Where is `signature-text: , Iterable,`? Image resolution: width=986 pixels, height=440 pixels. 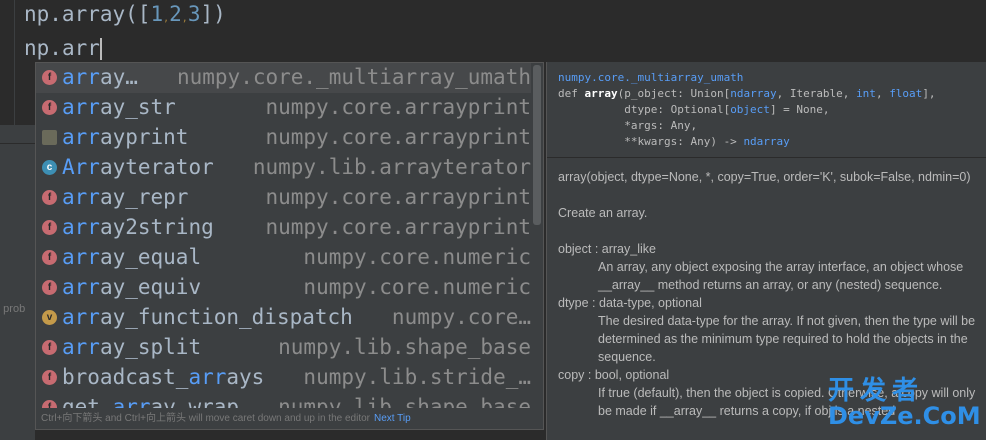
signature-text: , Iterable, is located at coordinates (816, 93).